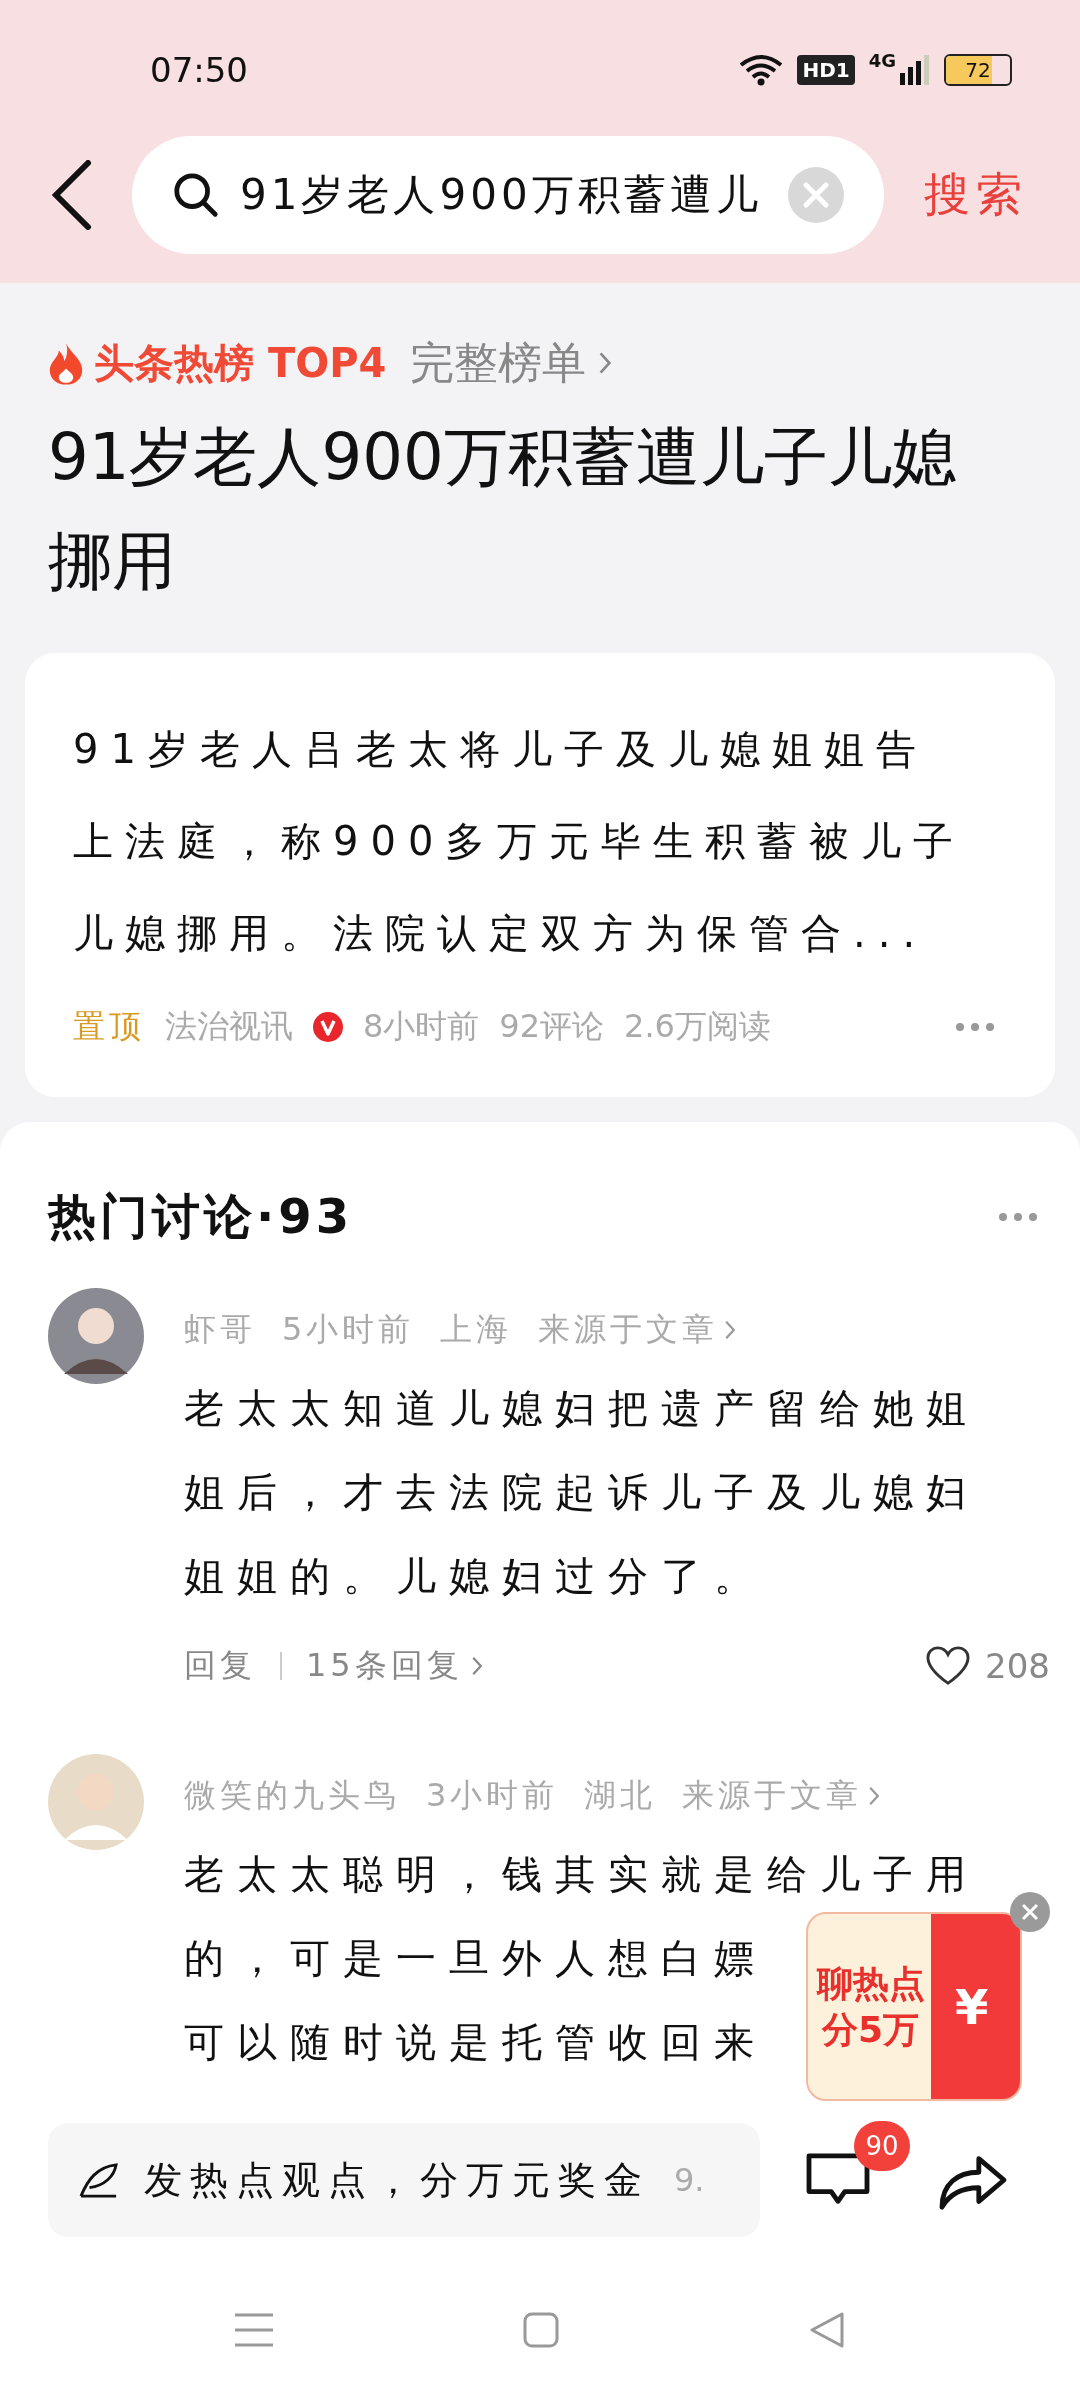 This screenshot has height=2400, width=1080. Describe the element at coordinates (109, 1026) in the screenshot. I see `pinned-label: 置顶` at that location.